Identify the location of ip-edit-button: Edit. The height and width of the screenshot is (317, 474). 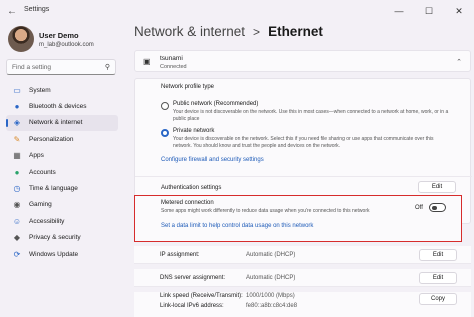
(438, 255).